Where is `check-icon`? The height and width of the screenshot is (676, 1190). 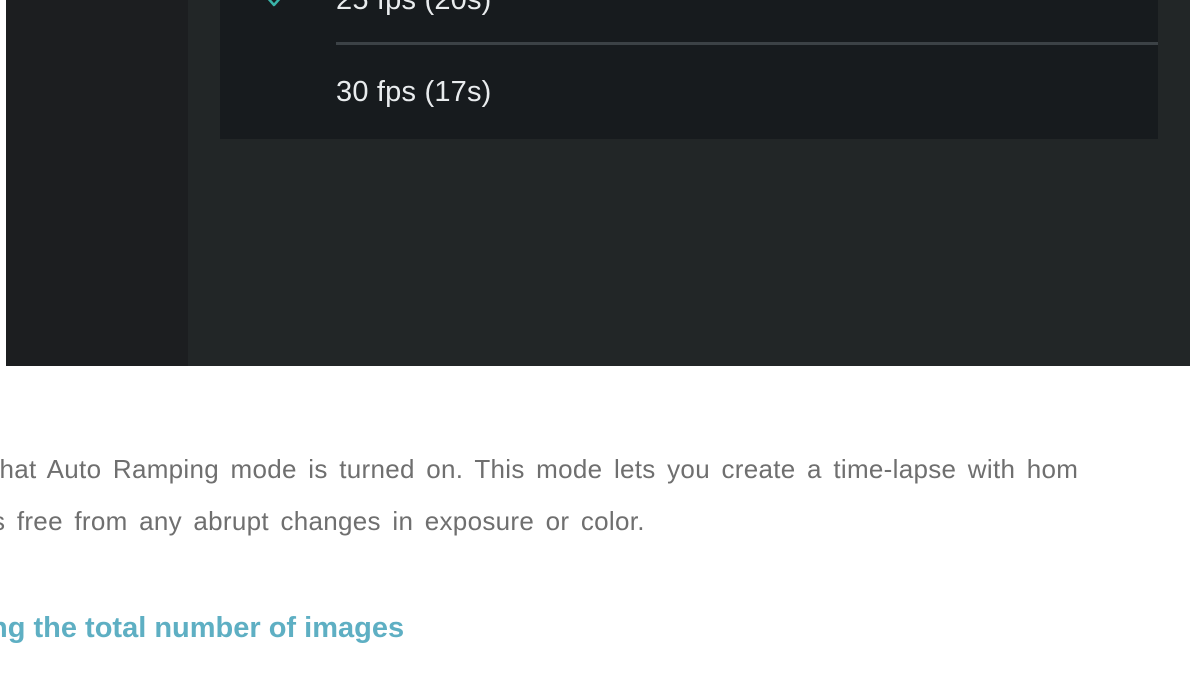 check-icon is located at coordinates (274, 3).